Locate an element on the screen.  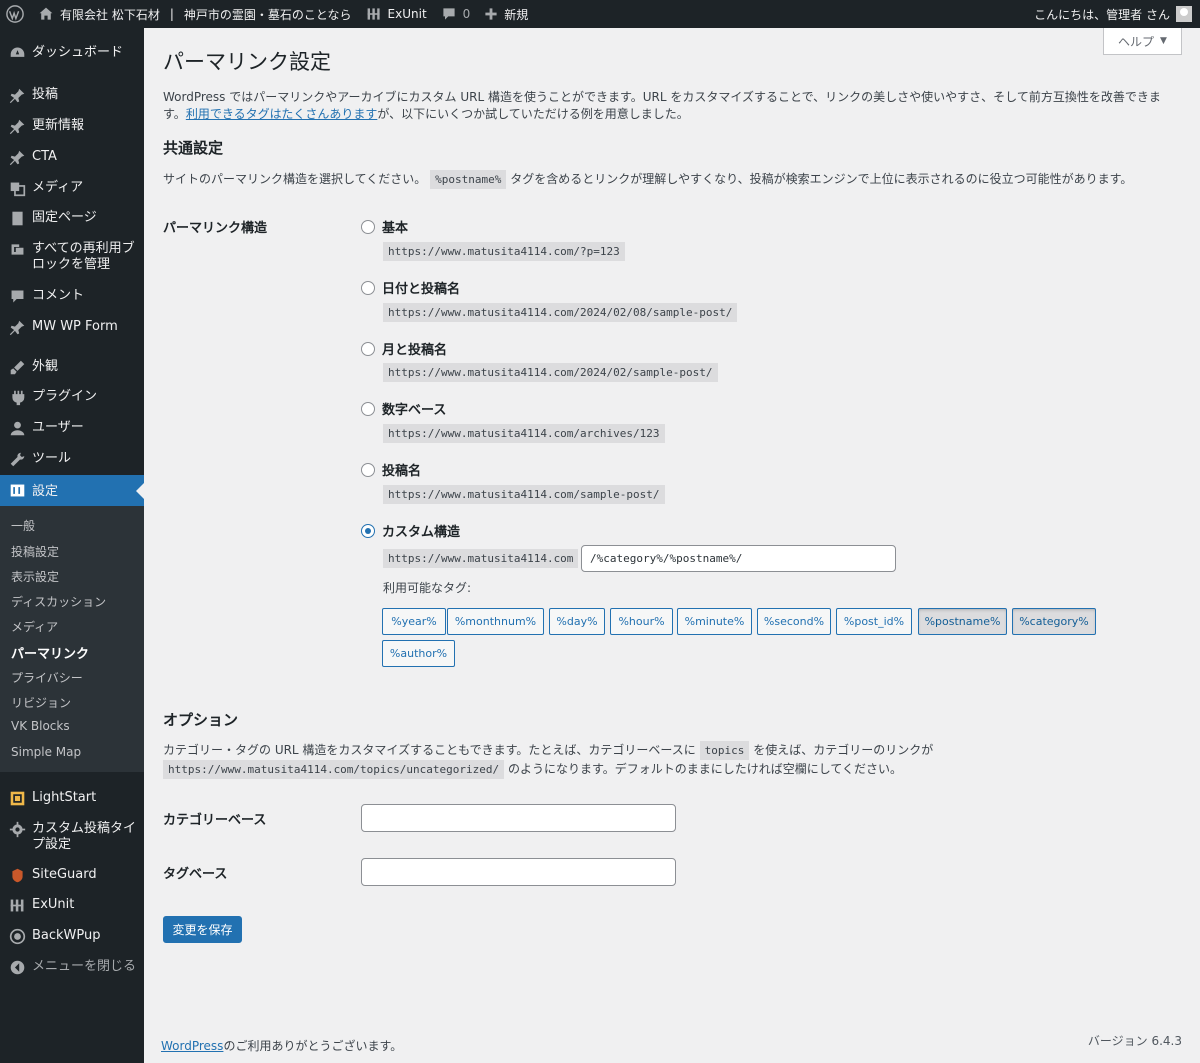
submenu-item-4: メディア is located at coordinates (34, 626).